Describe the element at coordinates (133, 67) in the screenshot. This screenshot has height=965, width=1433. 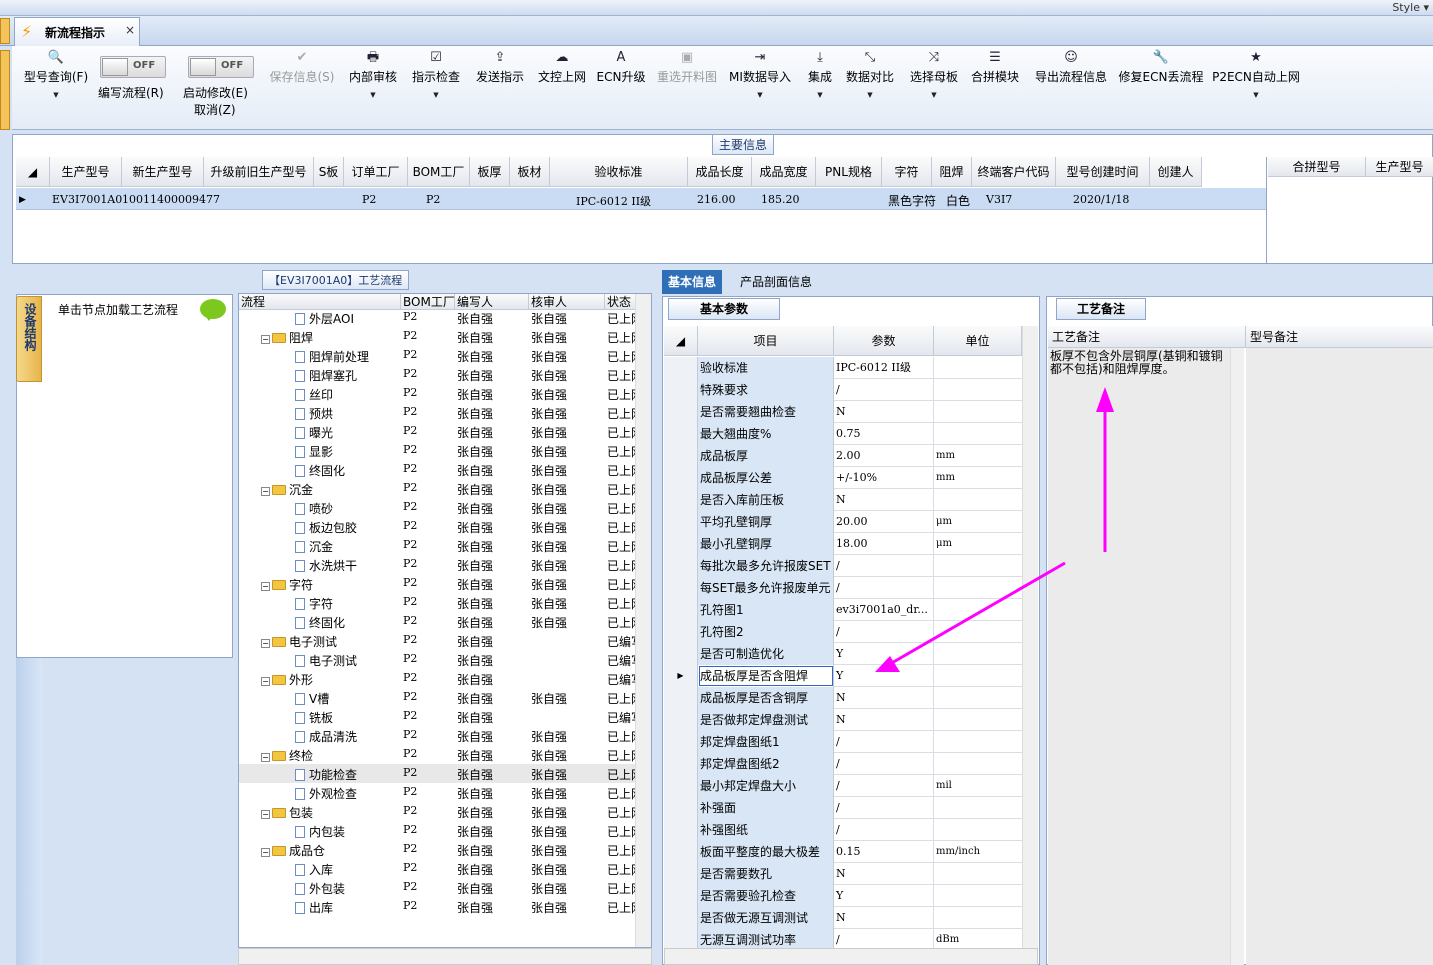
I see `edit-flow-toggle: OFF` at that location.